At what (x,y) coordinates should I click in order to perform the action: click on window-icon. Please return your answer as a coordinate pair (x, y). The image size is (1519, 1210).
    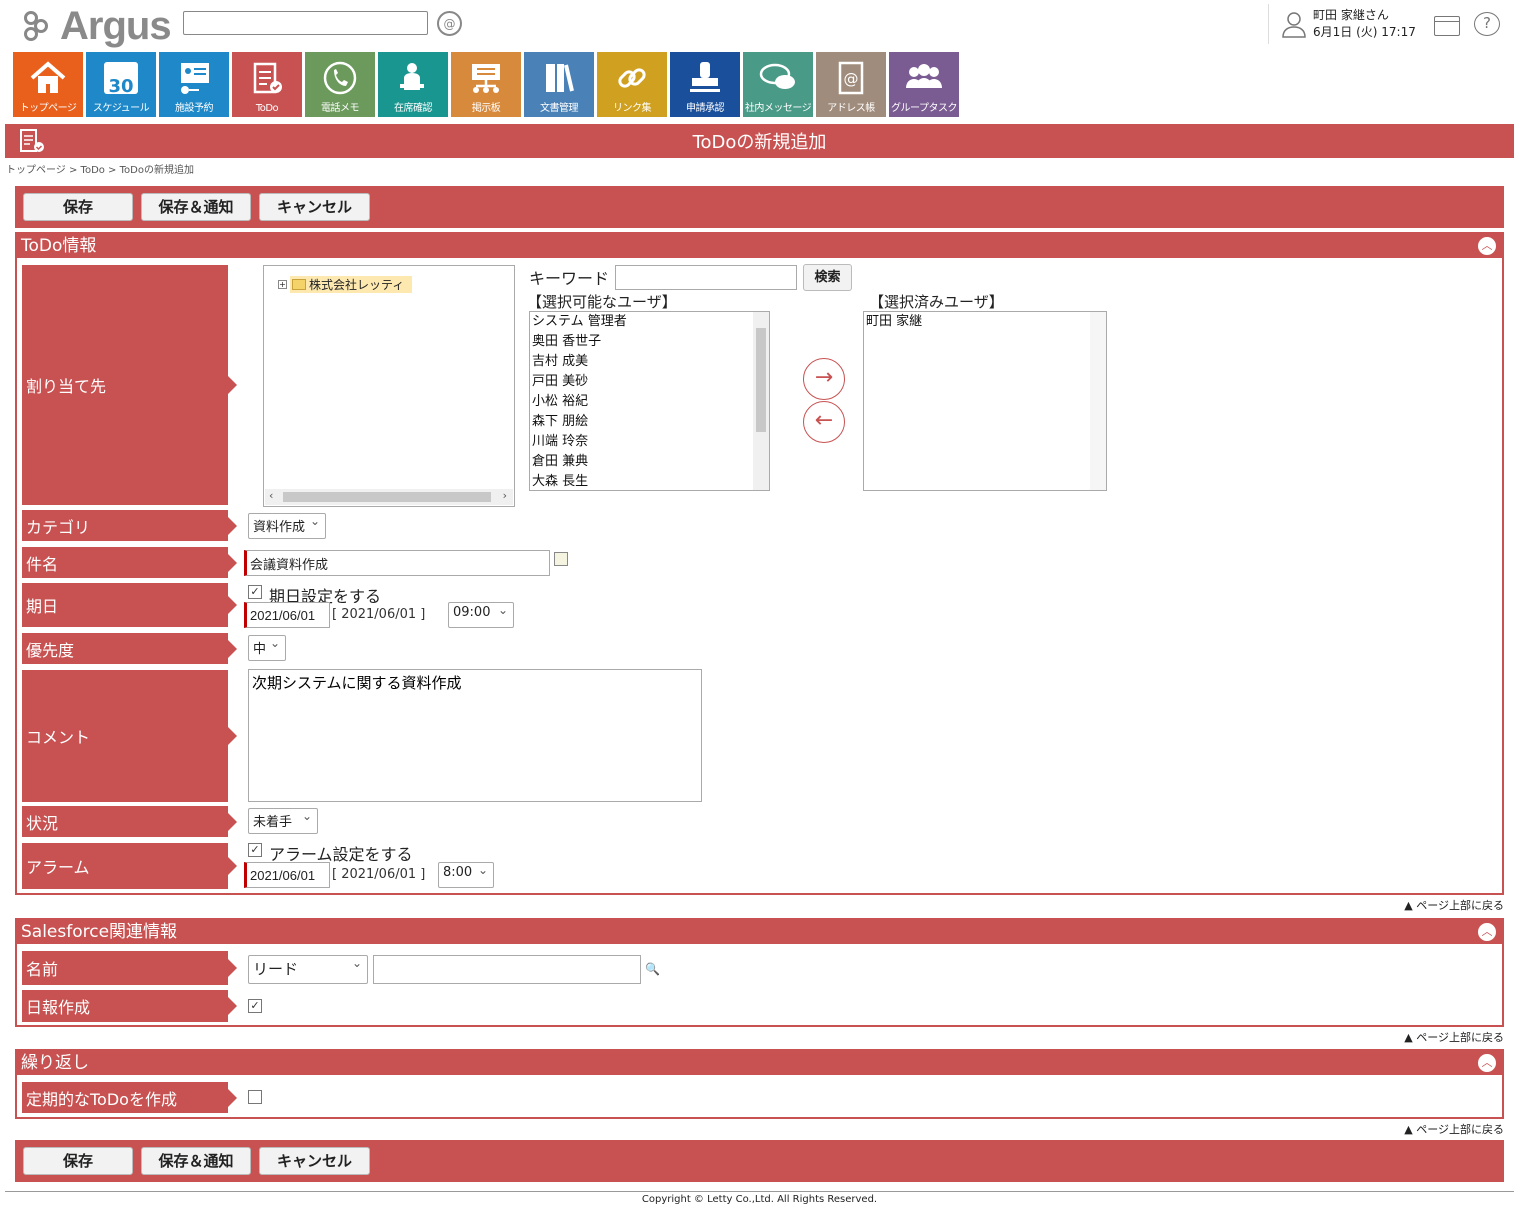
    Looking at the image, I should click on (1447, 26).